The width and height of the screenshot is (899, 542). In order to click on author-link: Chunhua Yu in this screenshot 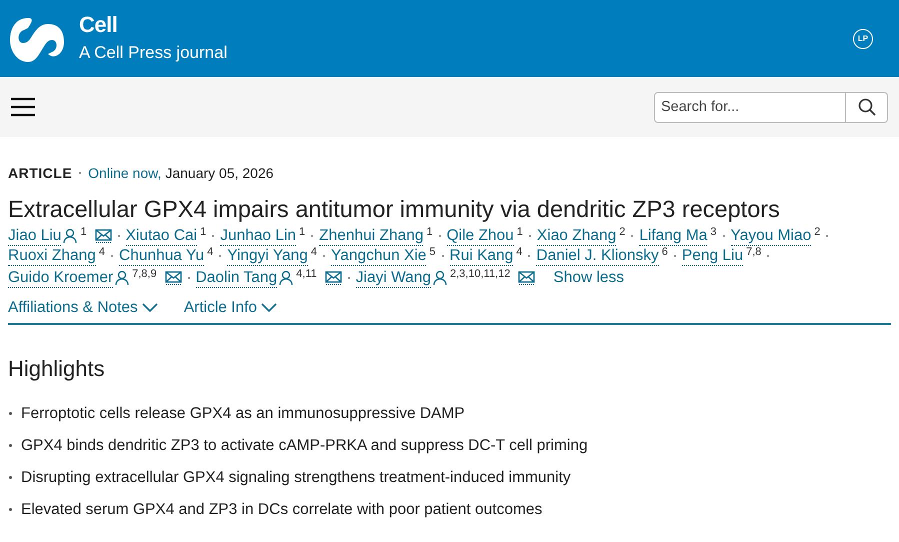, I will do `click(161, 256)`.